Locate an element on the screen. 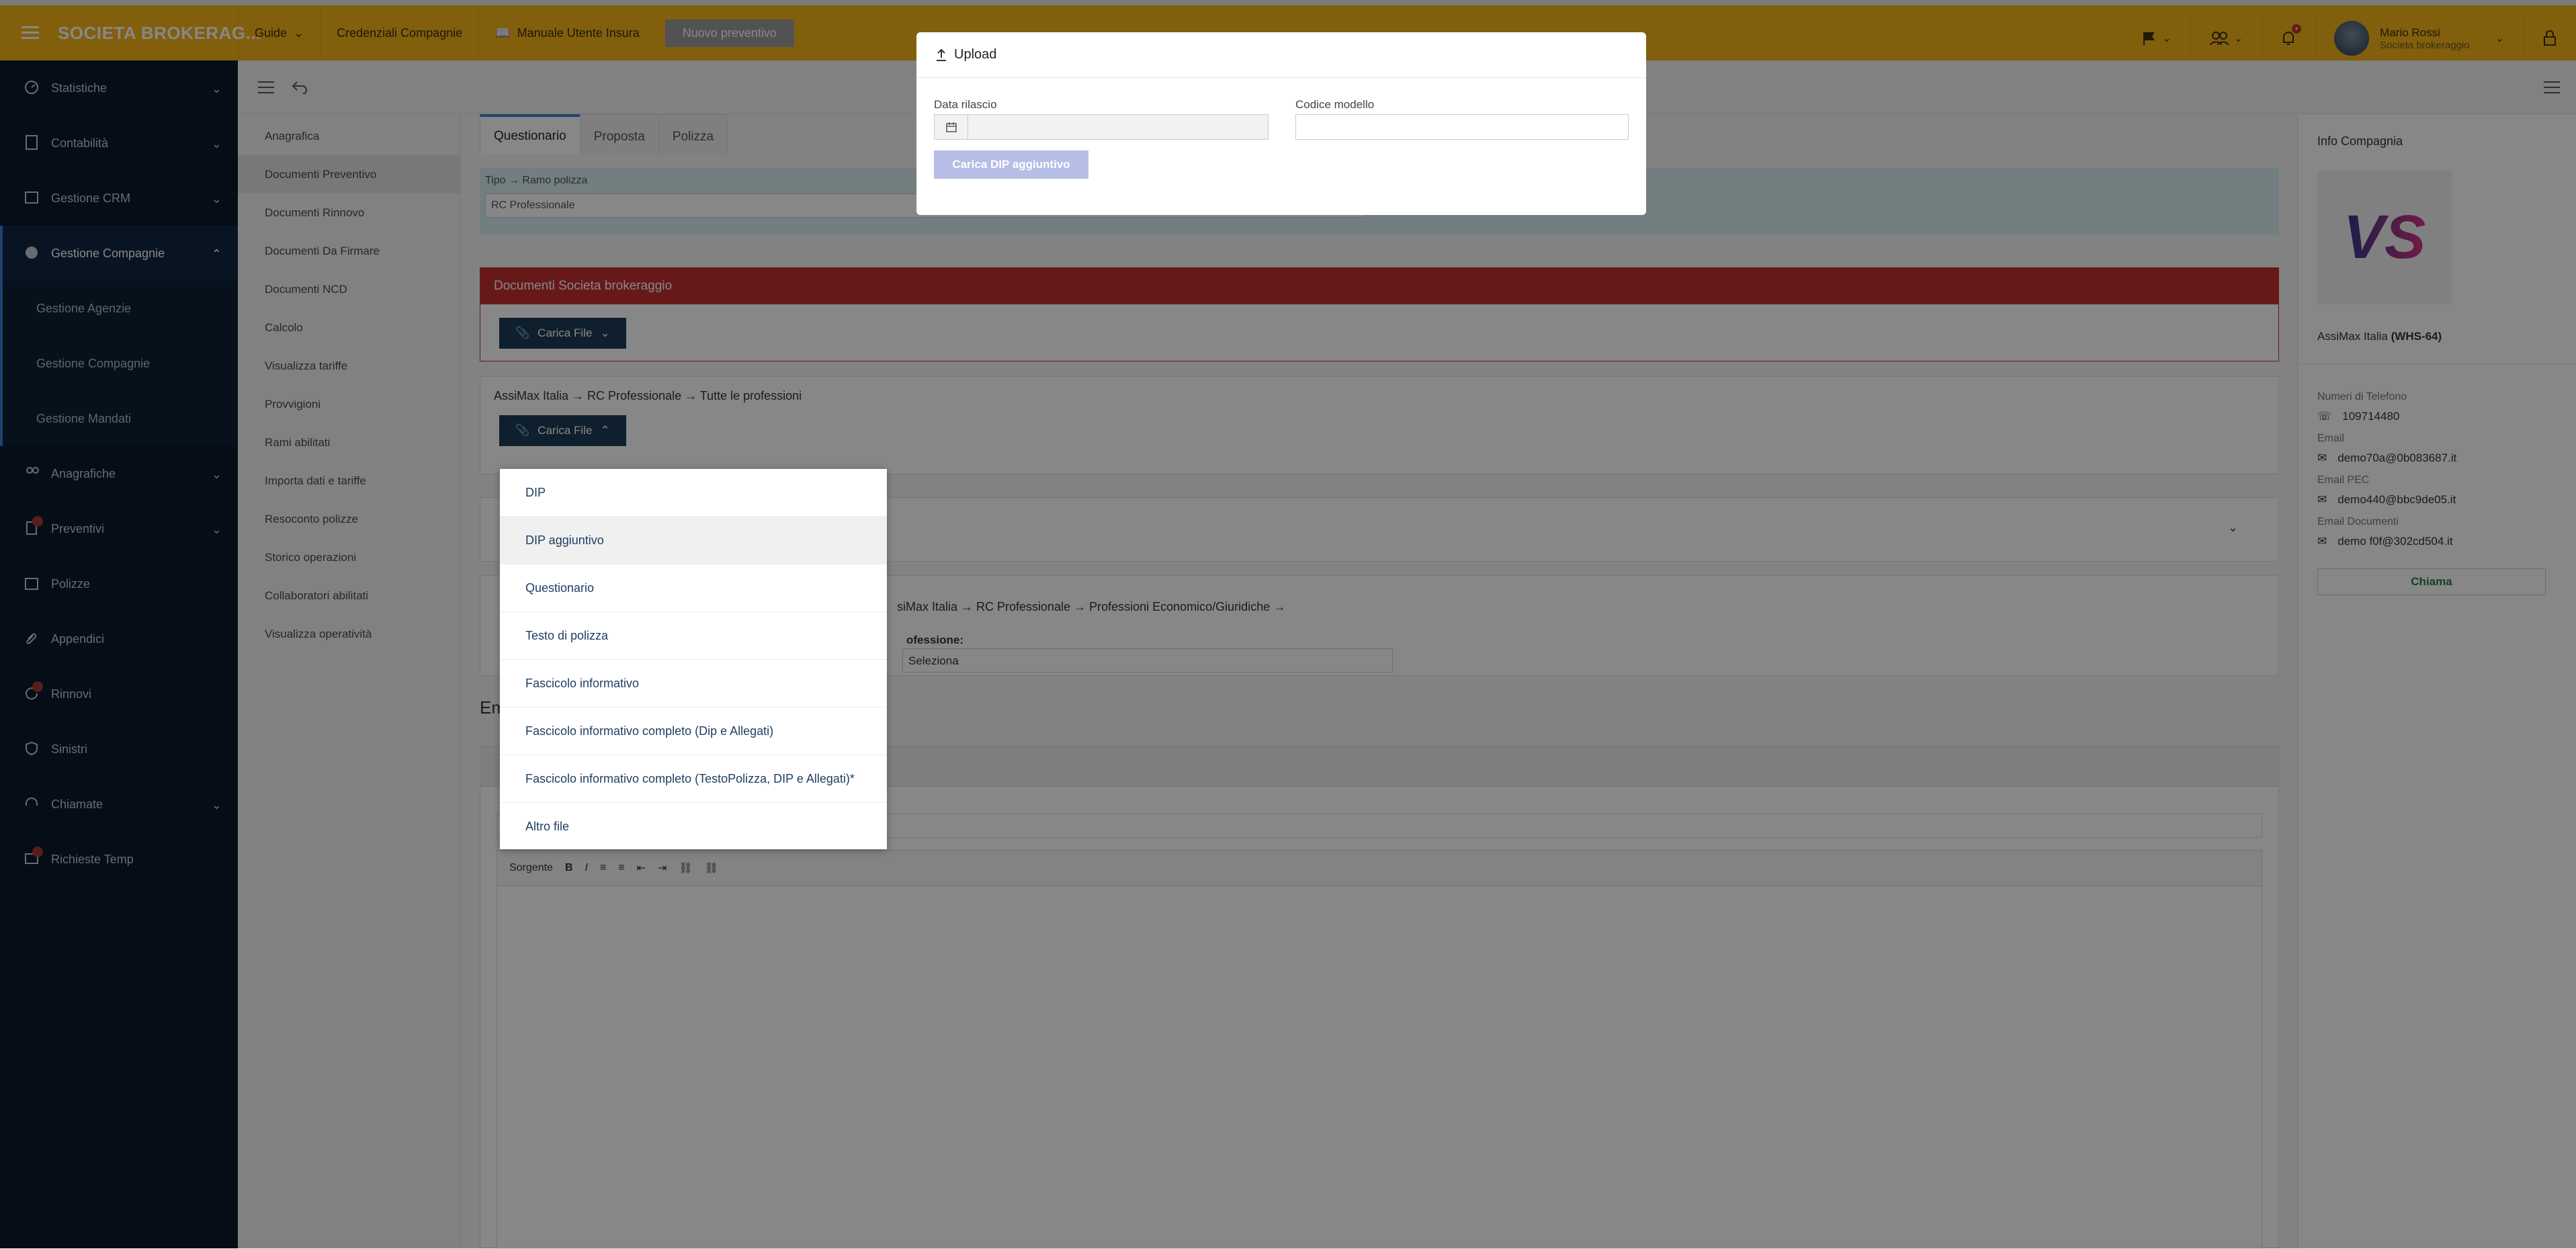 The image size is (2576, 1249). dropdown-option-questionario: Questionario is located at coordinates (693, 588).